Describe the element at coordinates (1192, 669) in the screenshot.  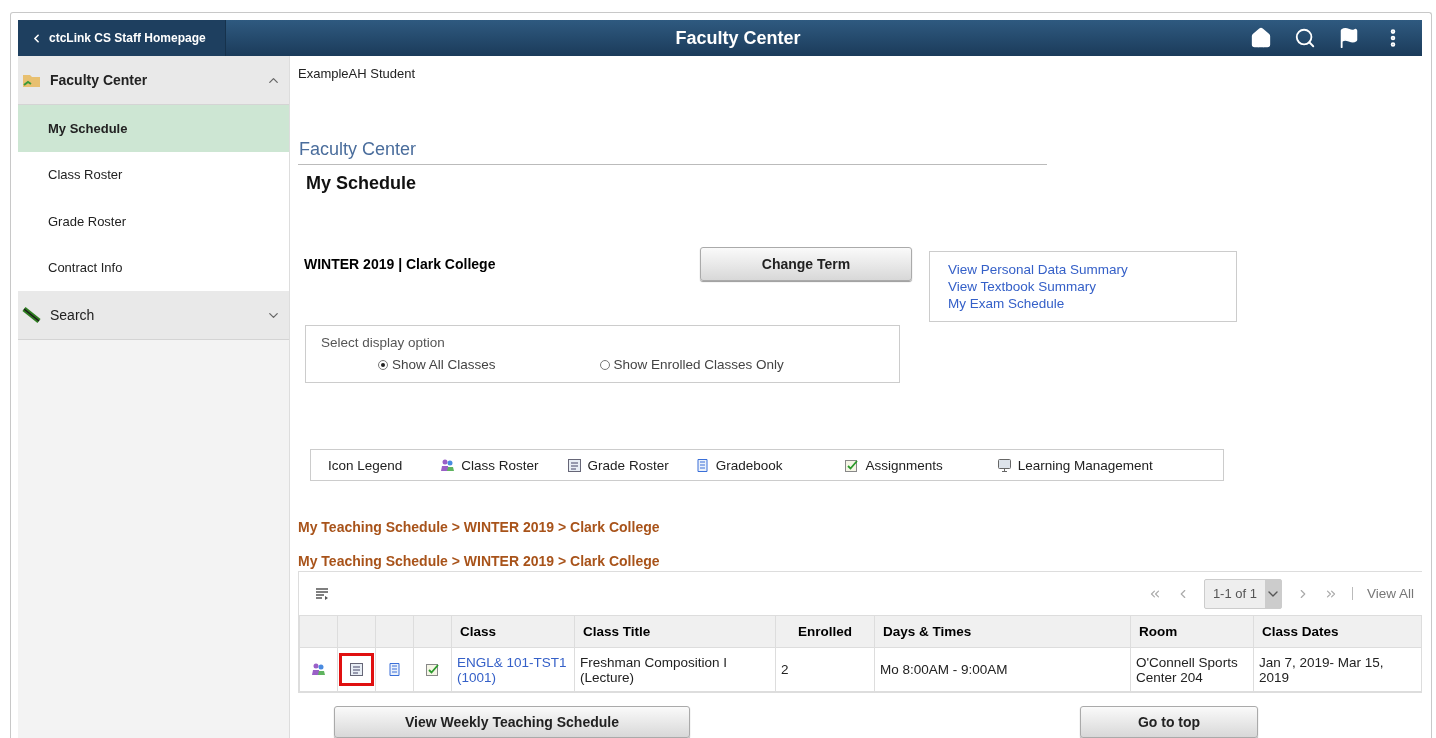
I see `table-cell: O'Connell Sports Center 204` at that location.